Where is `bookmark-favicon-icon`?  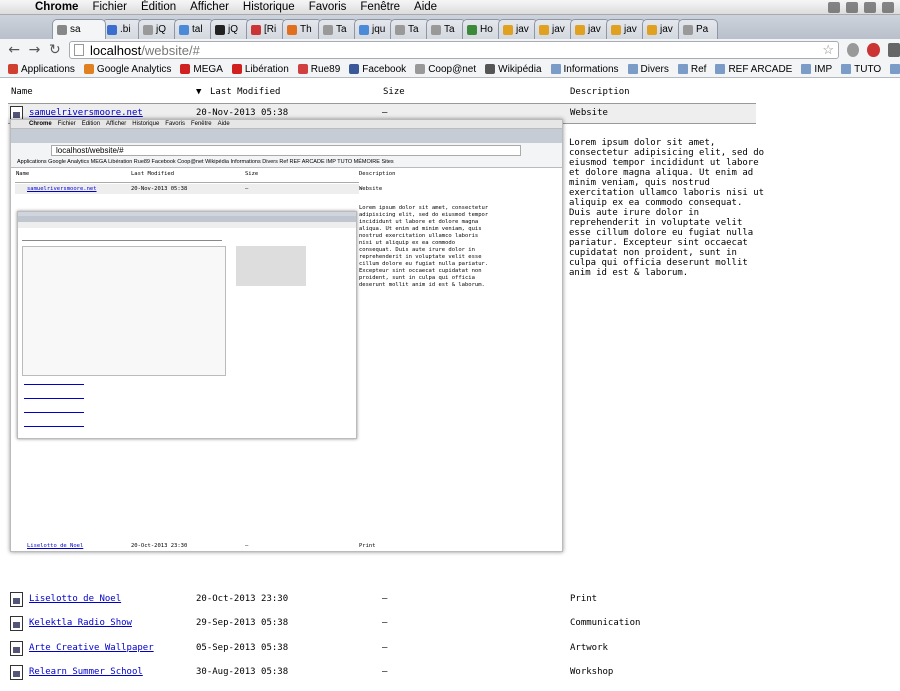
bookmark-favicon-icon is located at coordinates (185, 69).